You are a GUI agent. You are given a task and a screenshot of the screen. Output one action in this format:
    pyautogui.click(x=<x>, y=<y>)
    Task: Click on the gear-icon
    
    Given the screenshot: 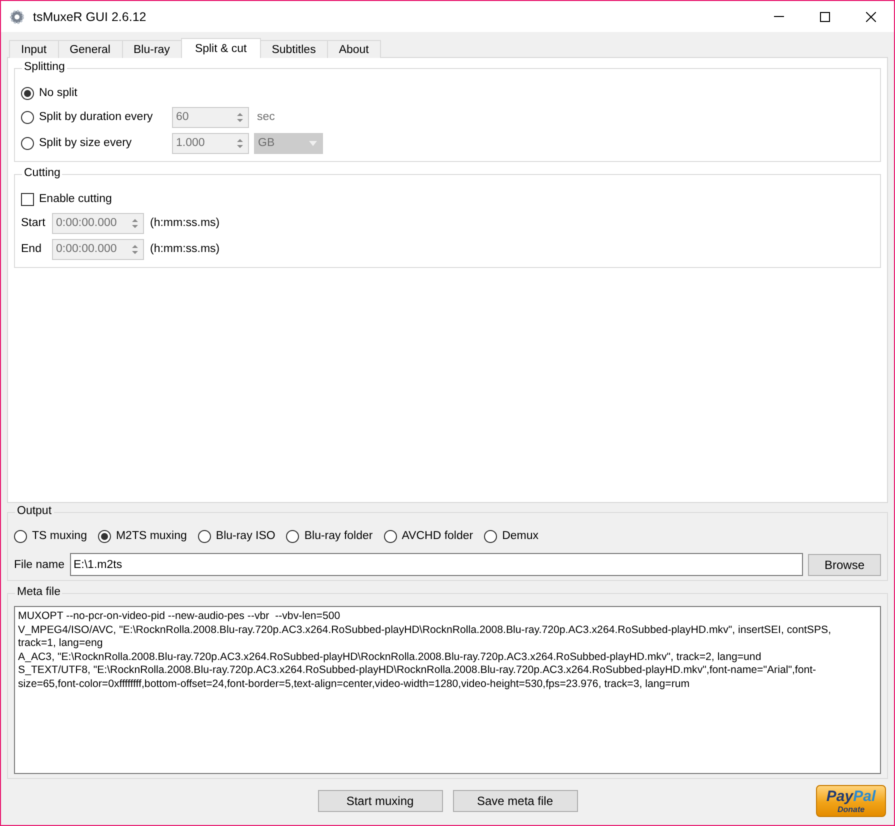 What is the action you would take?
    pyautogui.click(x=17, y=16)
    